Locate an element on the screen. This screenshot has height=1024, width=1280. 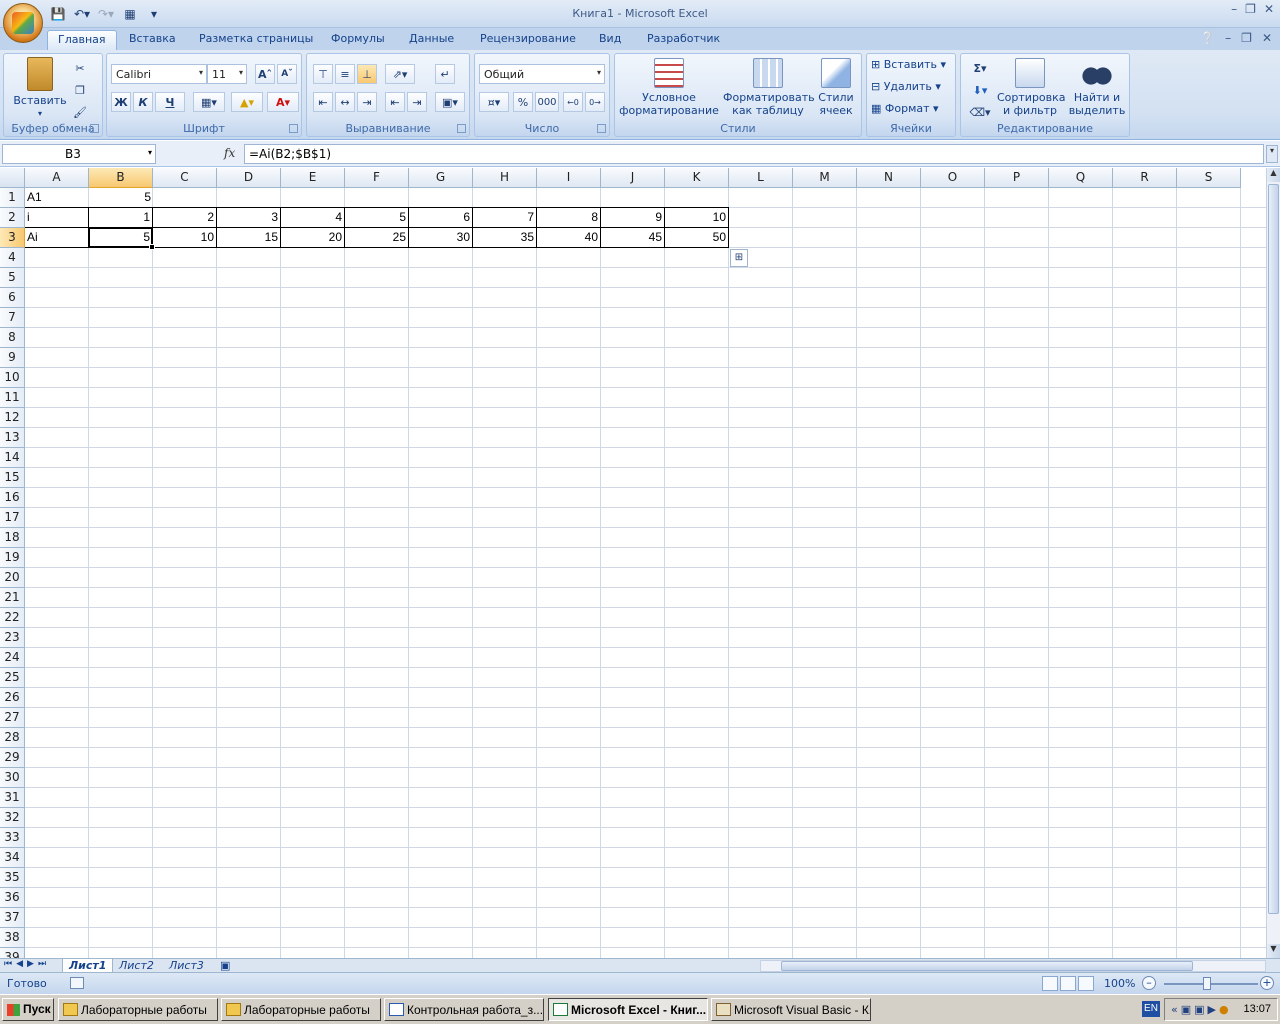
insert-sheet-icon: ▣ is located at coordinates (225, 966).